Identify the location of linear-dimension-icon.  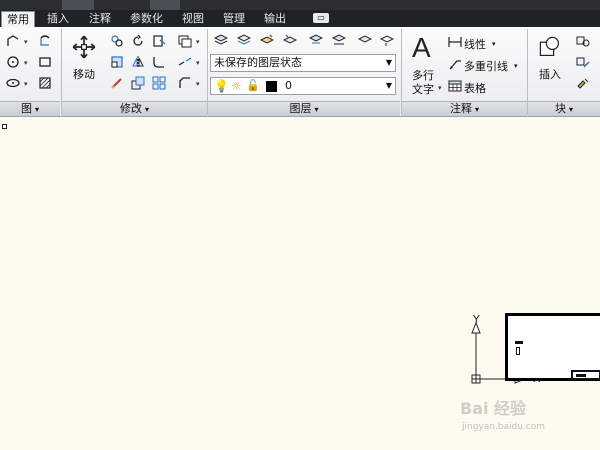
(455, 43).